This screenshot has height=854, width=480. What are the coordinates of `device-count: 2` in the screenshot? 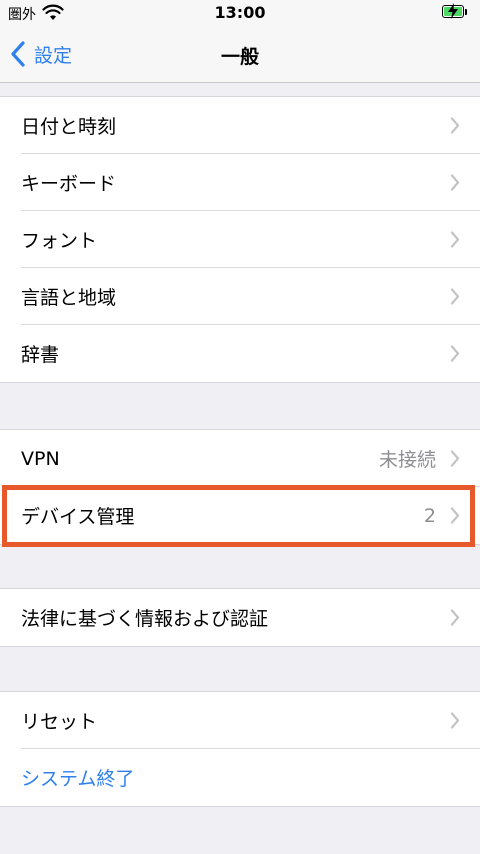 It's located at (429, 515).